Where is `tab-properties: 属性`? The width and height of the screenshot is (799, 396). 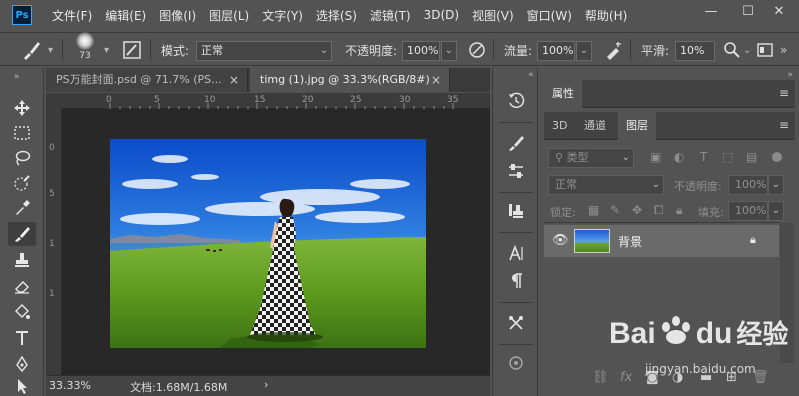 tab-properties: 属性 is located at coordinates (563, 94).